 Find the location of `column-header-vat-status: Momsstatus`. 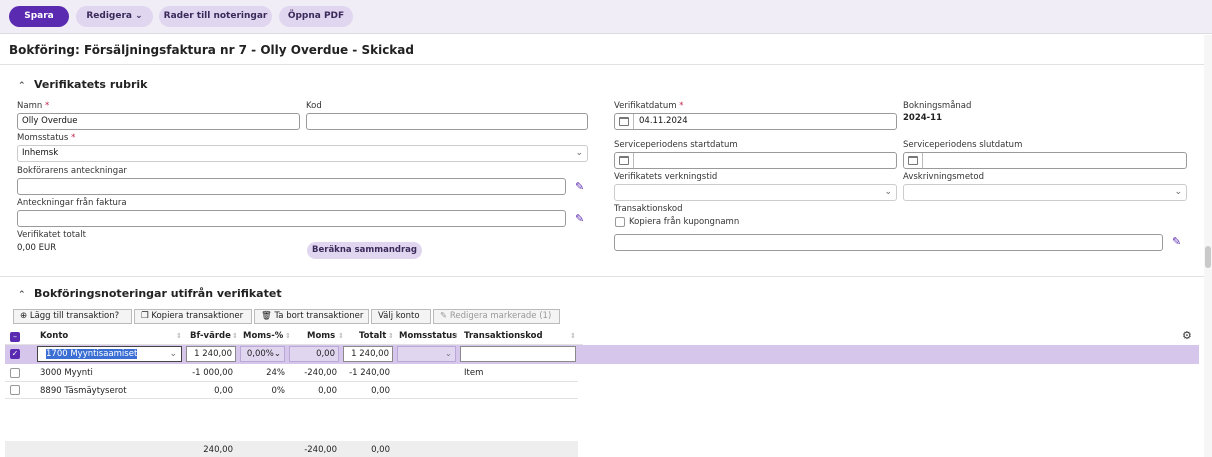

column-header-vat-status: Momsstatus is located at coordinates (428, 336).